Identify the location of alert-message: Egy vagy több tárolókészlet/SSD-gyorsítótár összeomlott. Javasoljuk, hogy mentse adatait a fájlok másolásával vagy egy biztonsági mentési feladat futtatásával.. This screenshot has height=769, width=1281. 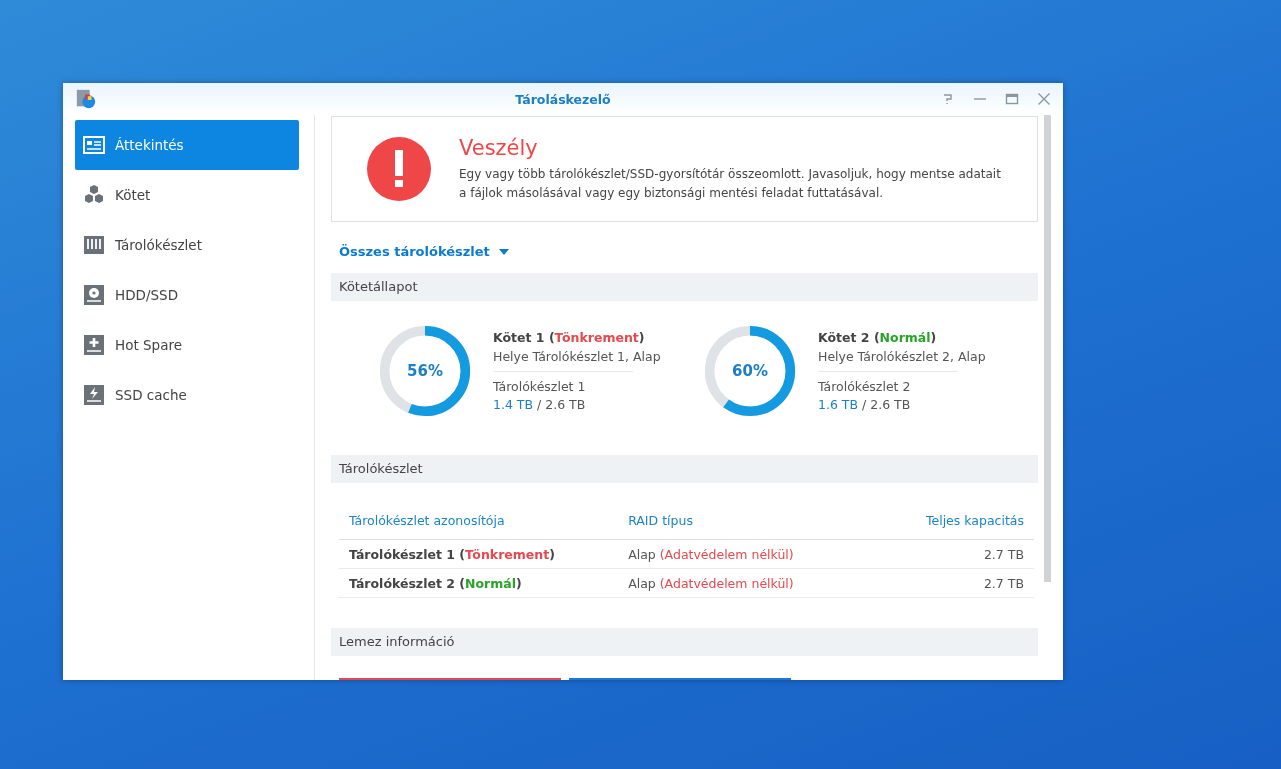
(730, 183).